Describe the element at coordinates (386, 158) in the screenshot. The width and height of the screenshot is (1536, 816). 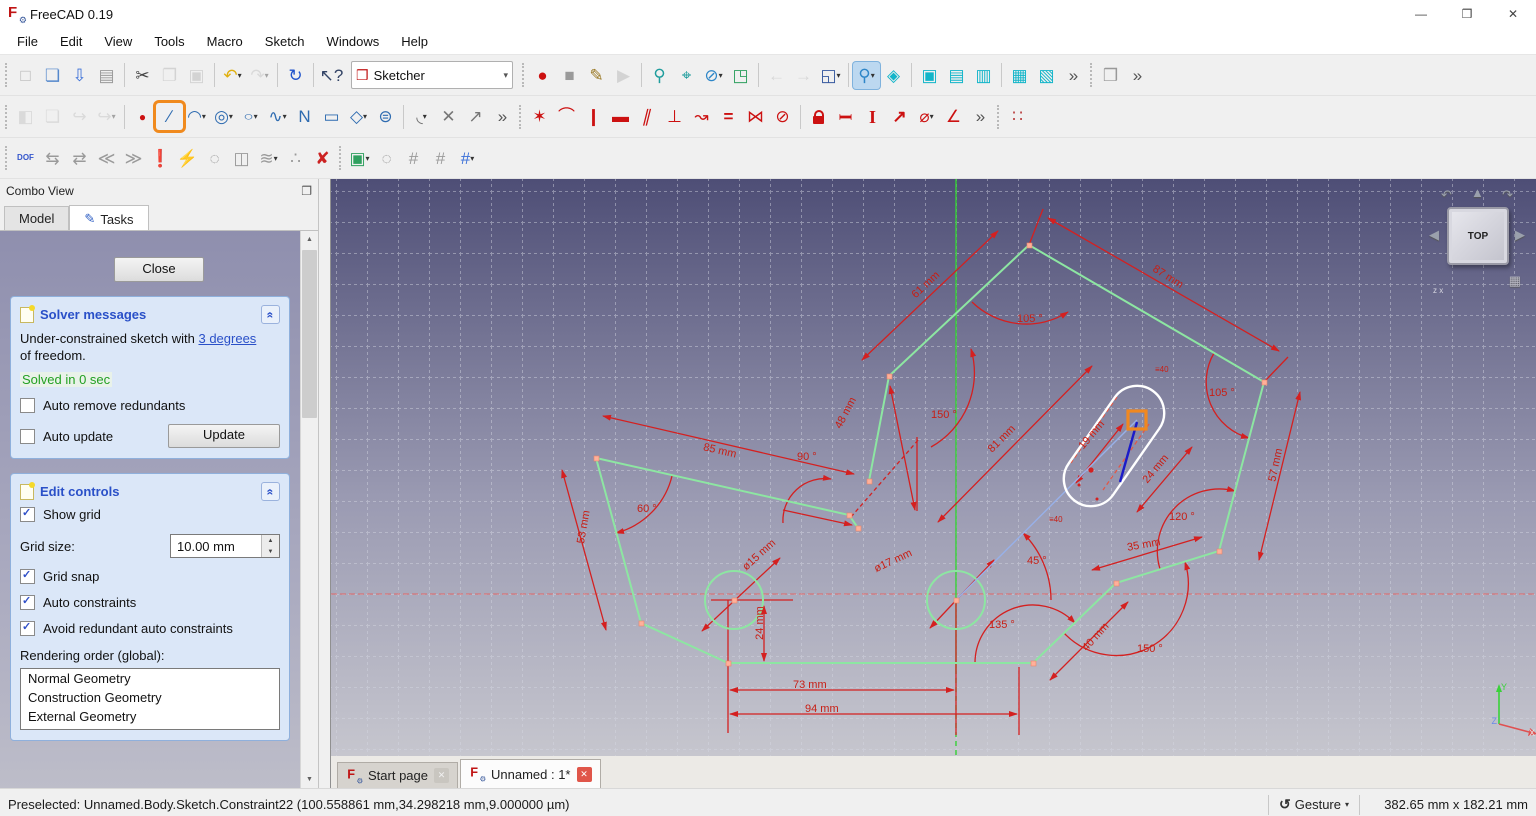
I see `bspline-degree-icon: ◌` at that location.